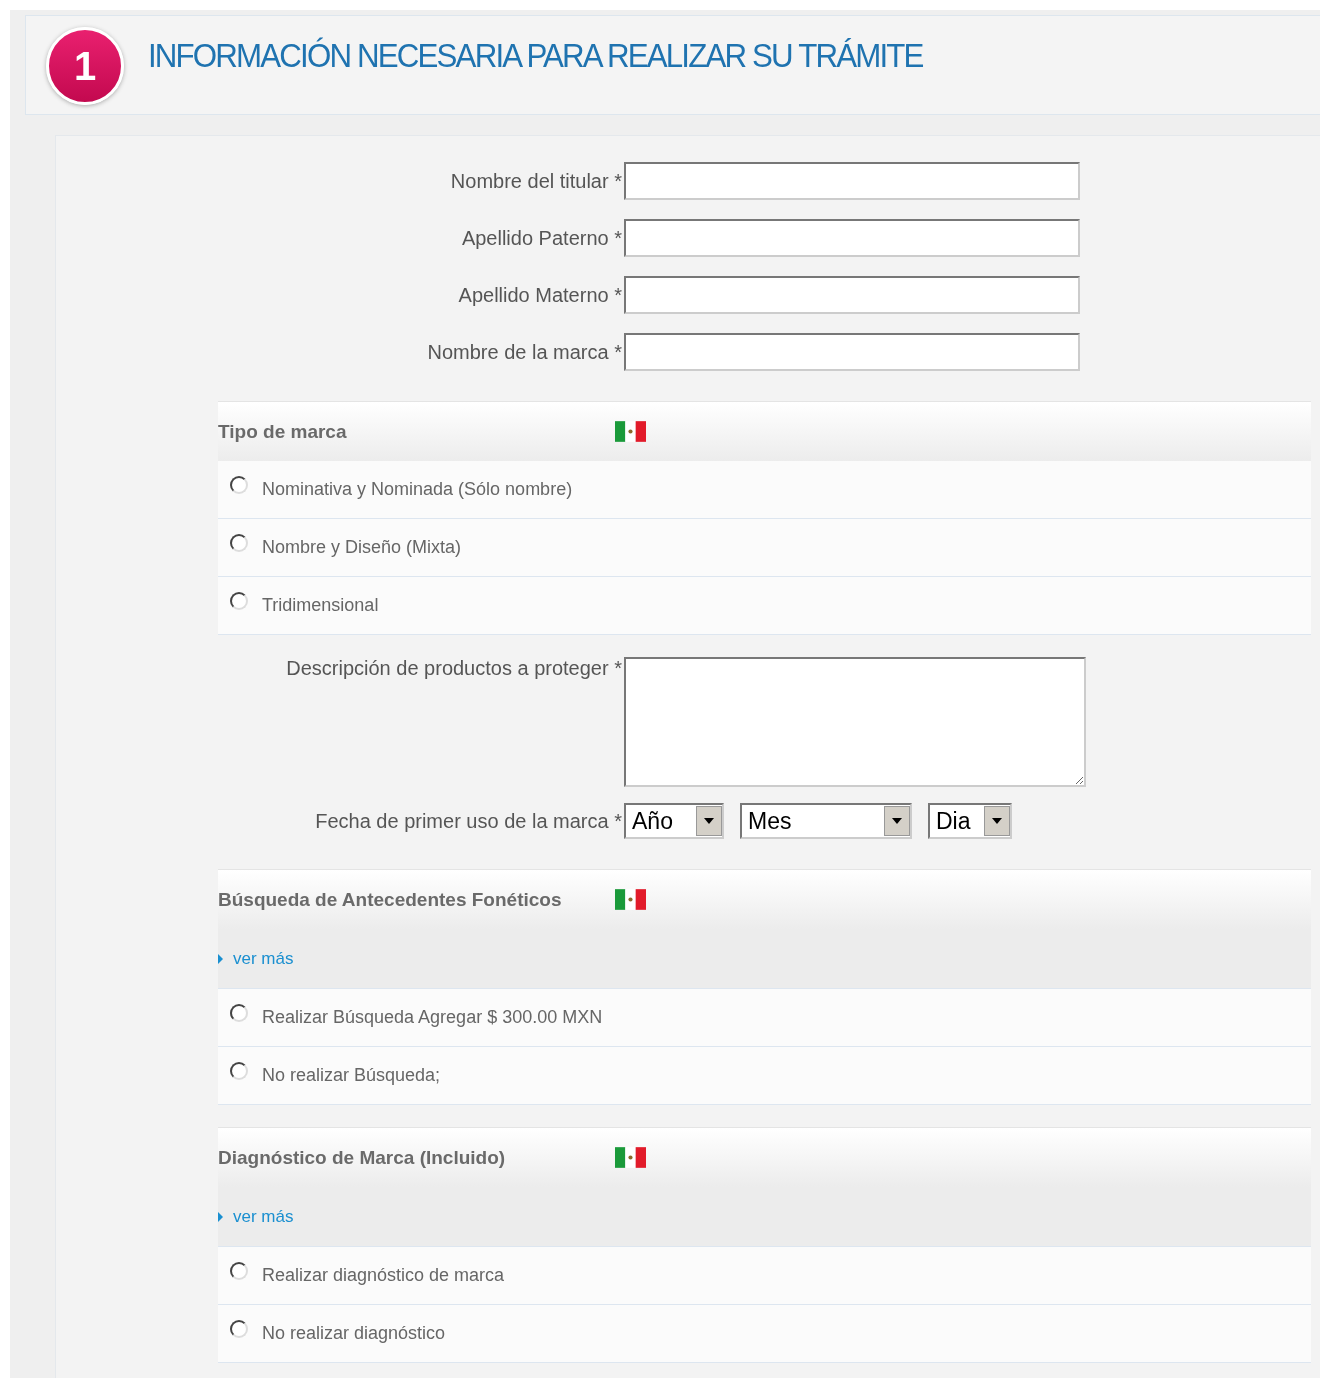 This screenshot has width=1320, height=1378. Describe the element at coordinates (674, 821) in the screenshot. I see `dropdown: Año` at that location.